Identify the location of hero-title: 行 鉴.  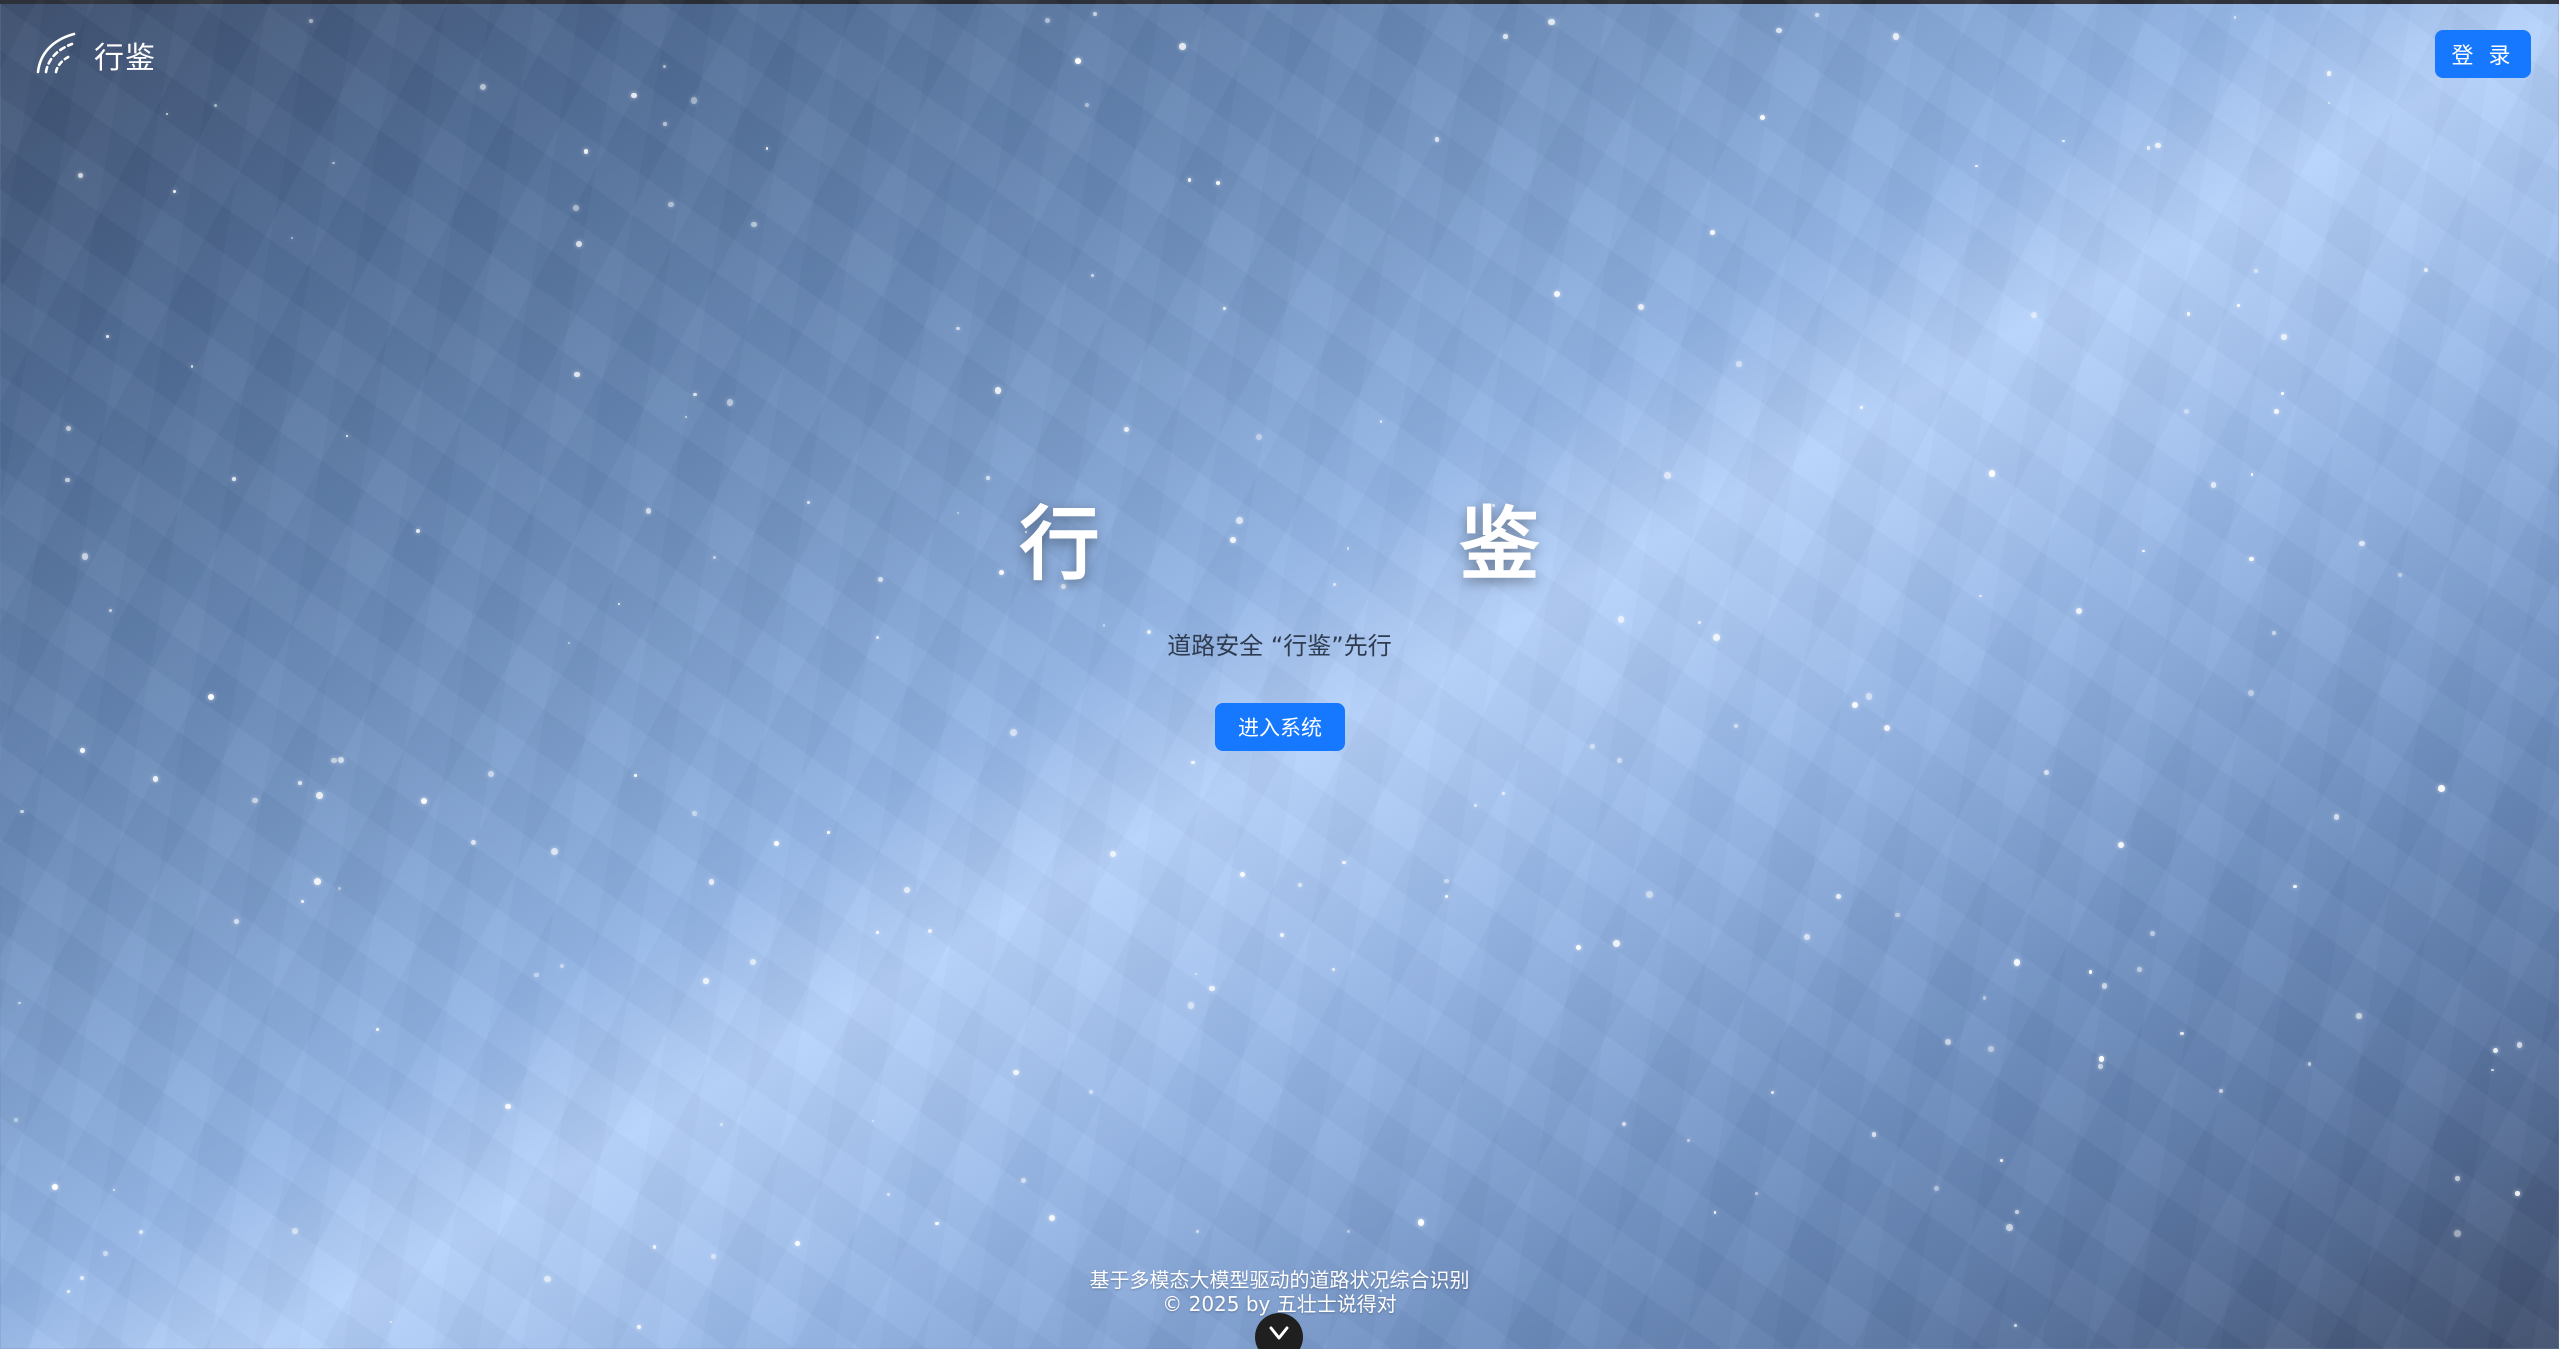
(1279, 538).